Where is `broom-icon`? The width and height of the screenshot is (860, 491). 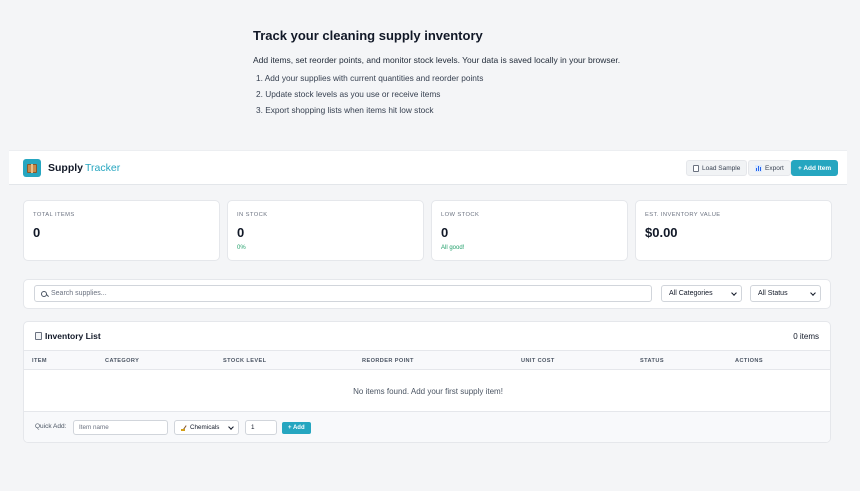 broom-icon is located at coordinates (184, 428).